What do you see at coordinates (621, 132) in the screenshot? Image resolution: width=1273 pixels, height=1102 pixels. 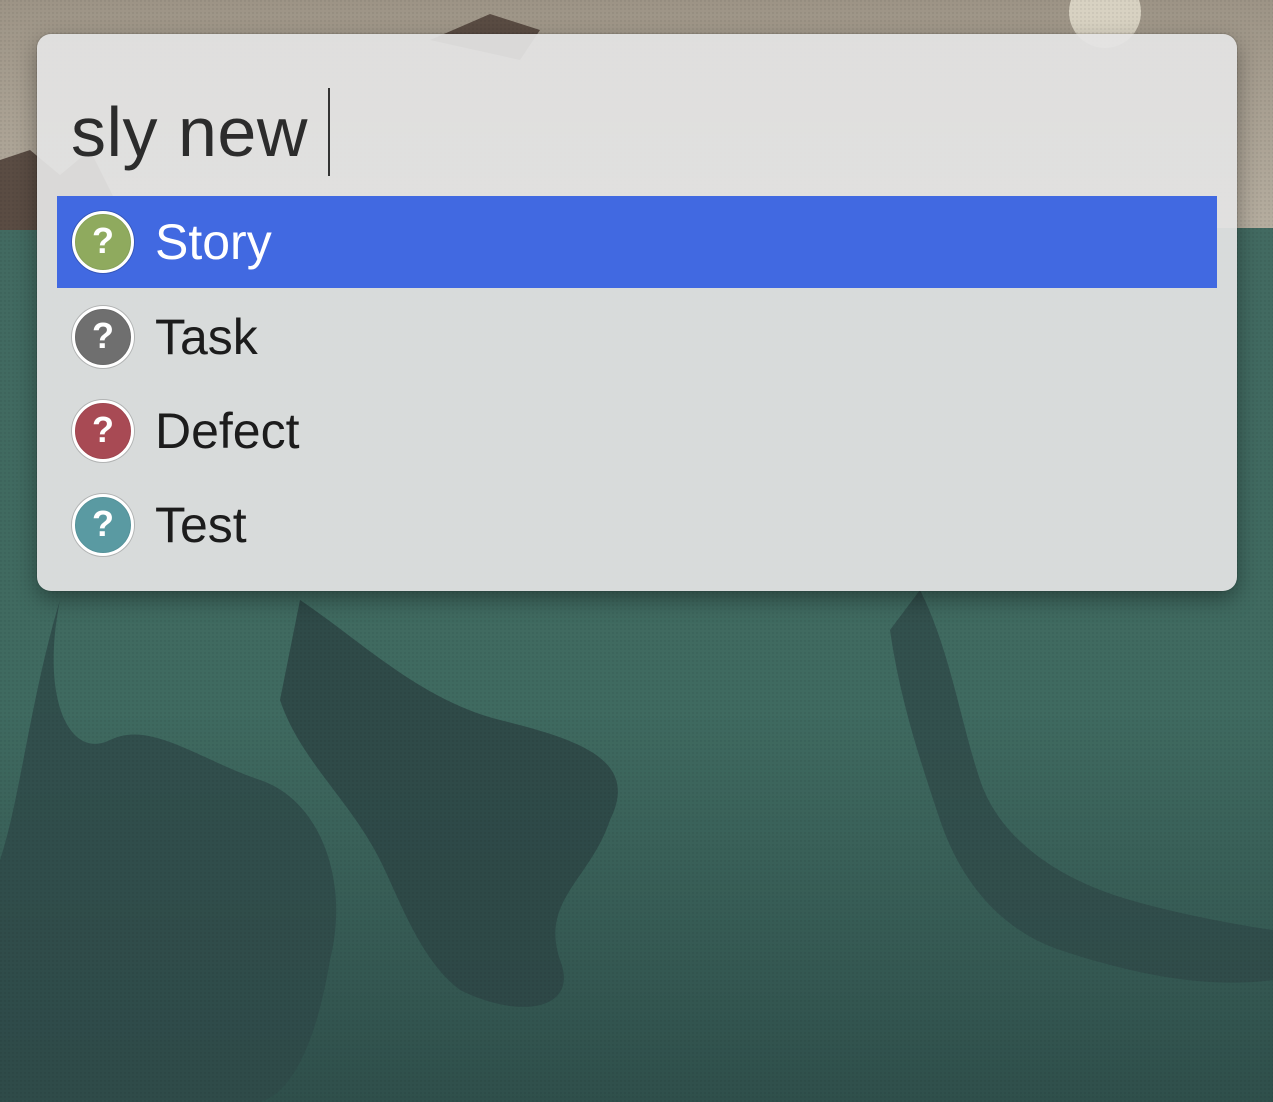 I see `search-field: sly new` at bounding box center [621, 132].